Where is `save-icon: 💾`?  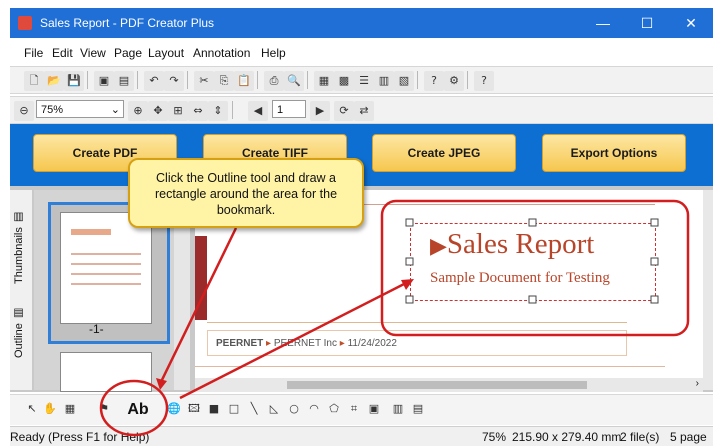
save-icon: 💾 is located at coordinates (74, 81).